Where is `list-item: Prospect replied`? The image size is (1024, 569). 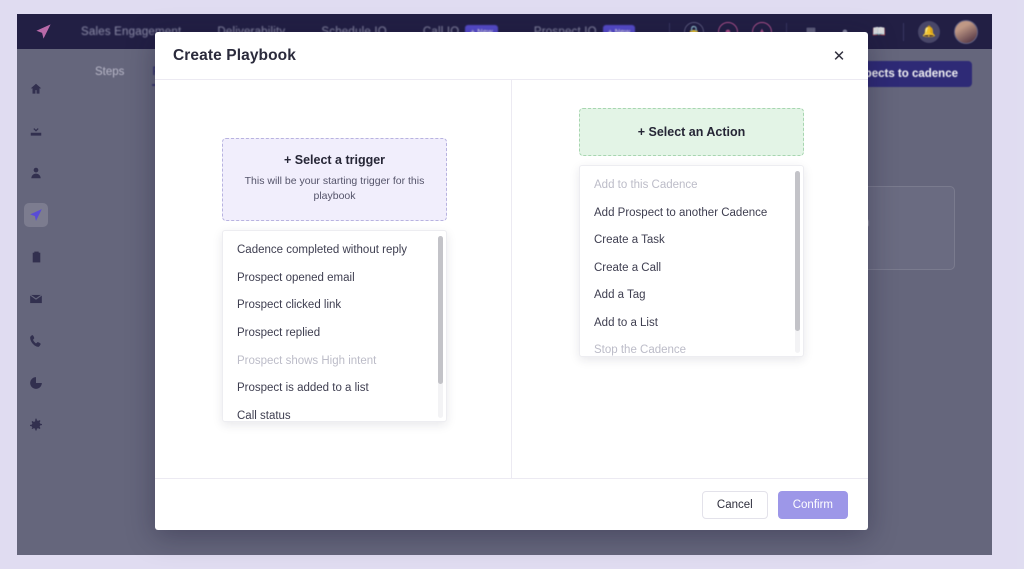 list-item: Prospect replied is located at coordinates (329, 334).